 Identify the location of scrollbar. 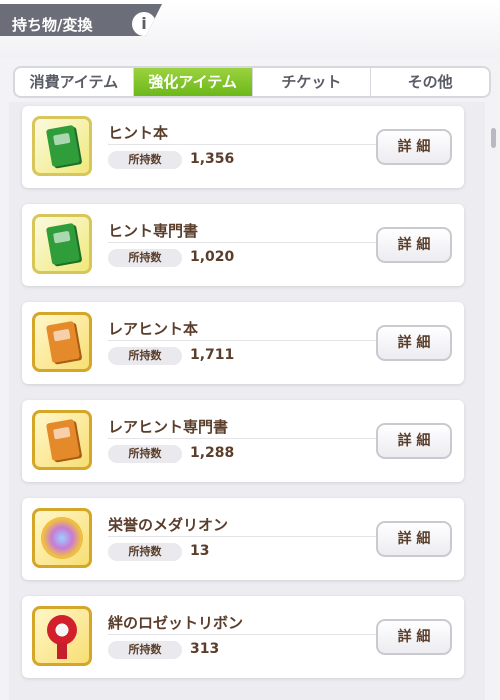
(493, 138).